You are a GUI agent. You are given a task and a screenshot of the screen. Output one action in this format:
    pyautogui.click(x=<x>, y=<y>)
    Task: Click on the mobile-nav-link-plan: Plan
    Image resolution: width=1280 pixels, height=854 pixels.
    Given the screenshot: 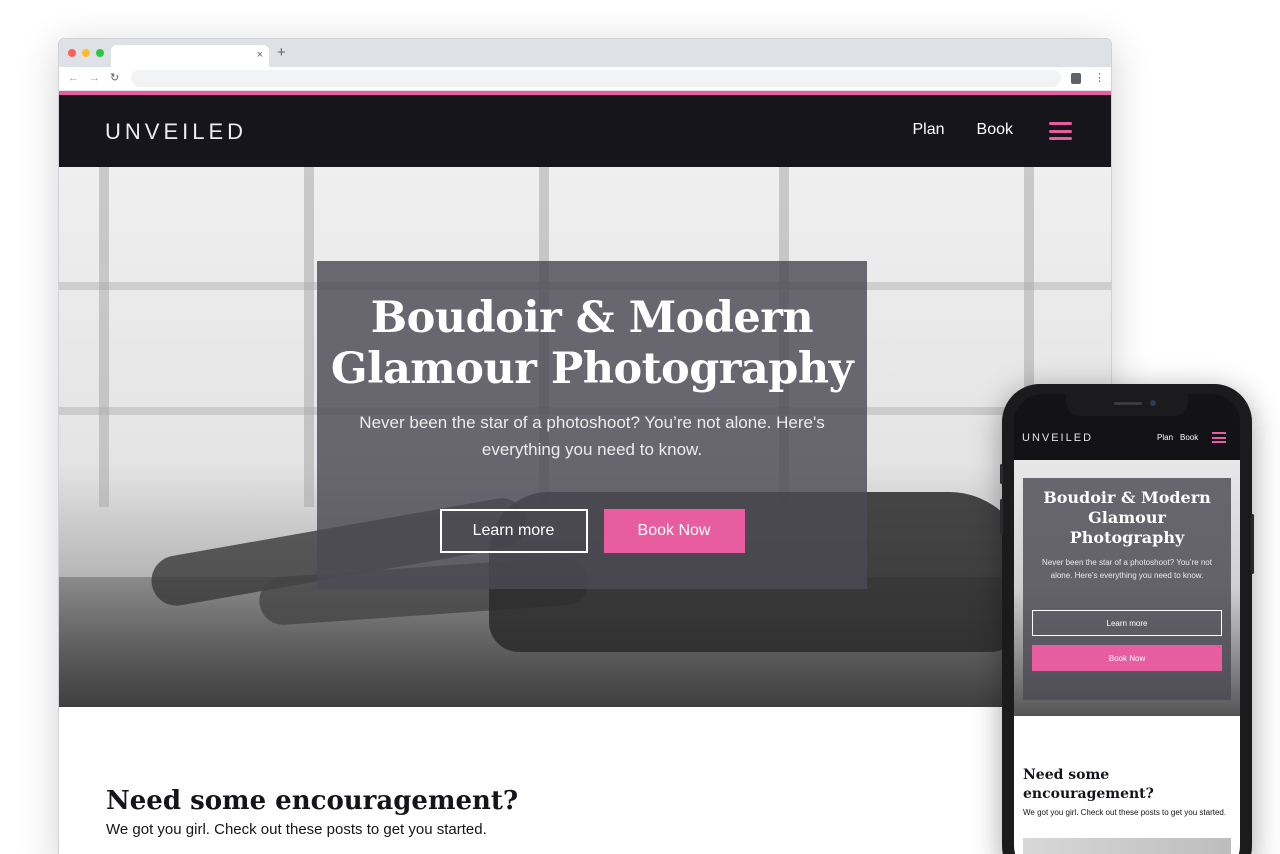 What is the action you would take?
    pyautogui.click(x=1165, y=437)
    